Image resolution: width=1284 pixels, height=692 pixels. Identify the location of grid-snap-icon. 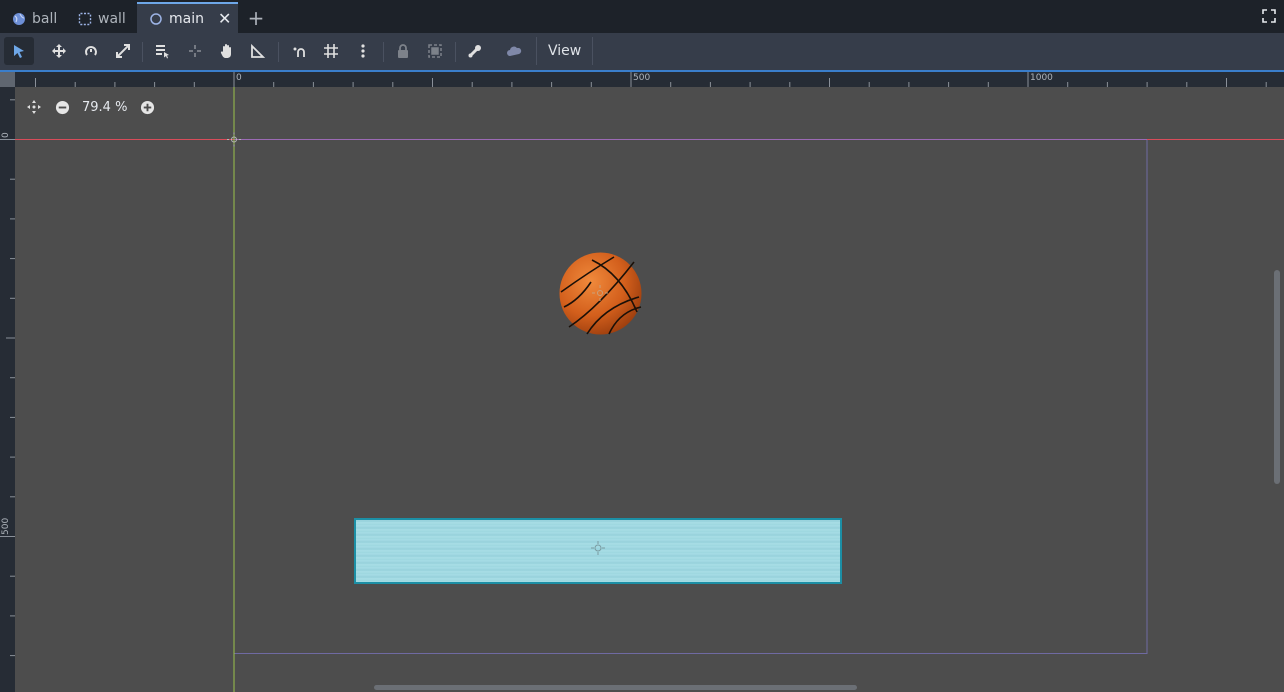
(331, 51).